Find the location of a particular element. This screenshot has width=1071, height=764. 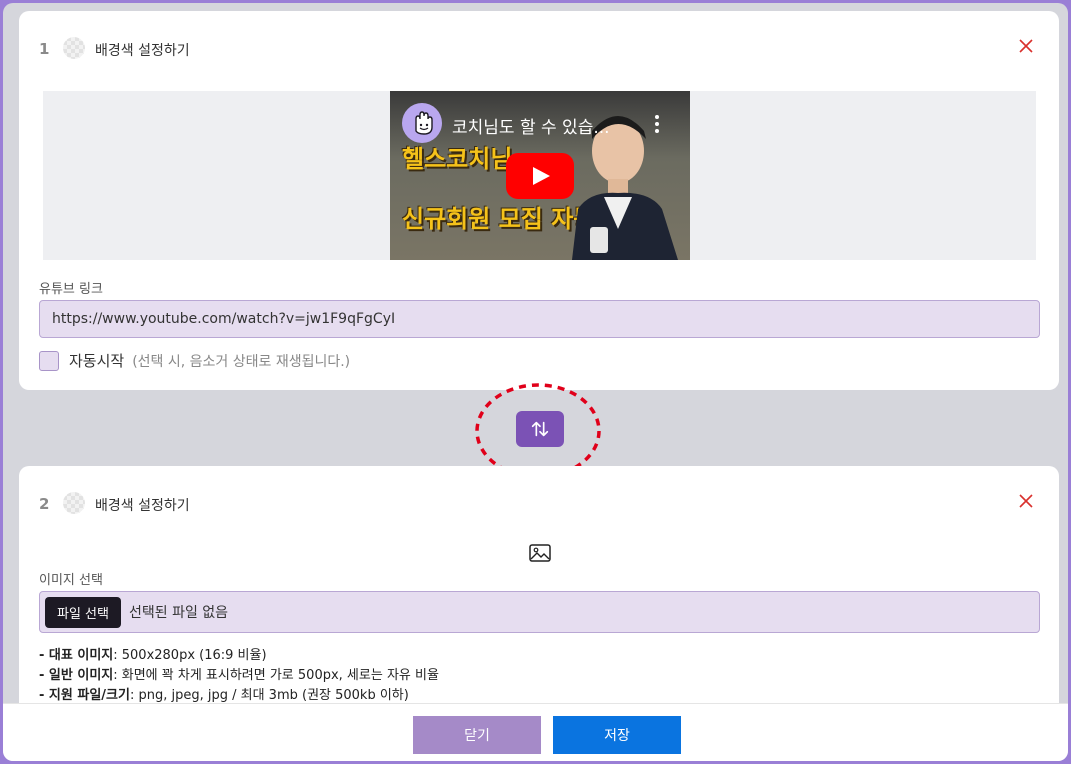

guideline-key: - 일반 이미지 is located at coordinates (76, 675).